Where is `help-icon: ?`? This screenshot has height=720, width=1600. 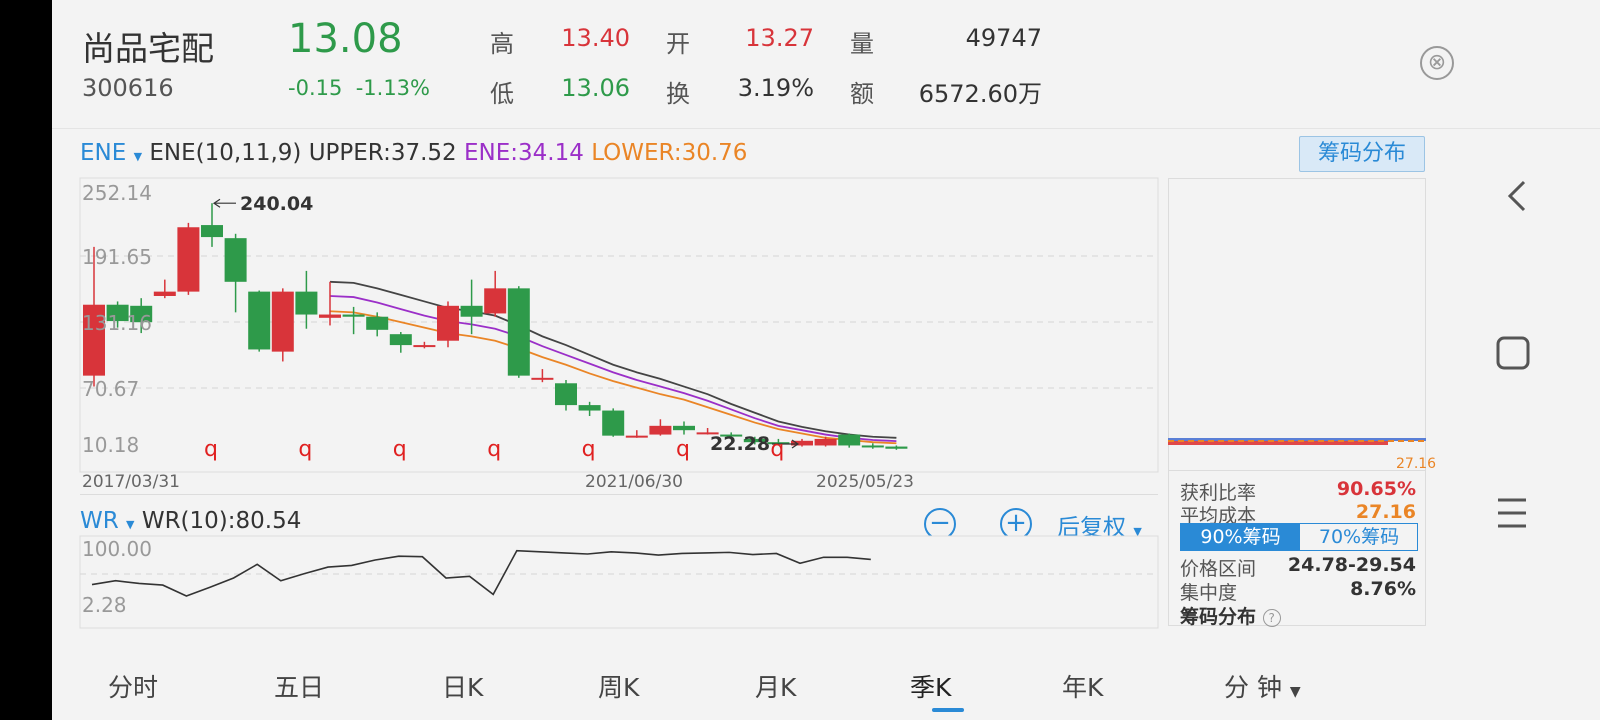
help-icon: ? is located at coordinates (1271, 617).